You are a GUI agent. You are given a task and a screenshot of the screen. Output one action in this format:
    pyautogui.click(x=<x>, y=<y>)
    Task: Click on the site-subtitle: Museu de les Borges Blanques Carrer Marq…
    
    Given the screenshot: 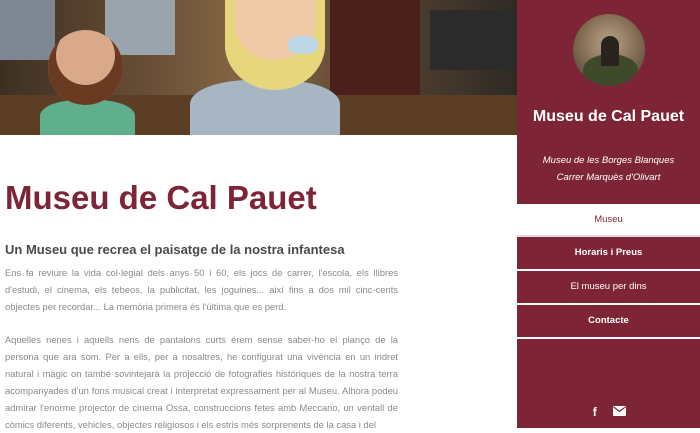 What is the action you would take?
    pyautogui.click(x=608, y=169)
    